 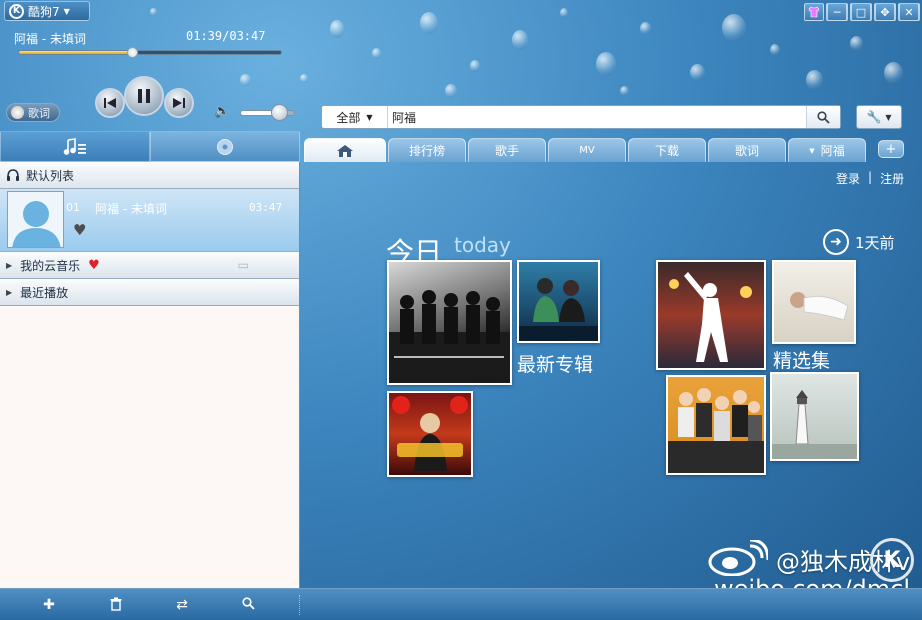 What do you see at coordinates (225, 146) in the screenshot?
I see `tab-devices` at bounding box center [225, 146].